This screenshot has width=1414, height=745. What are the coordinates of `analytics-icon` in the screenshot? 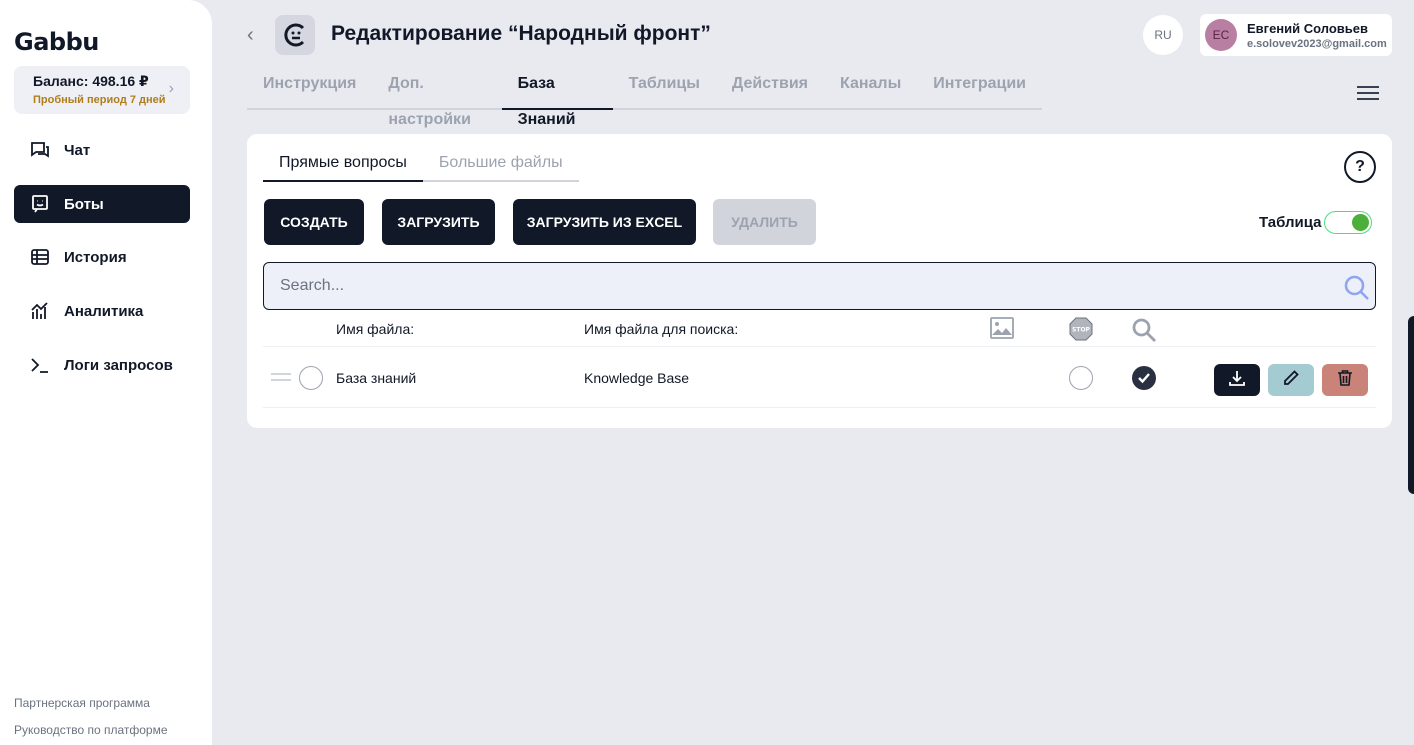 It's located at (40, 311).